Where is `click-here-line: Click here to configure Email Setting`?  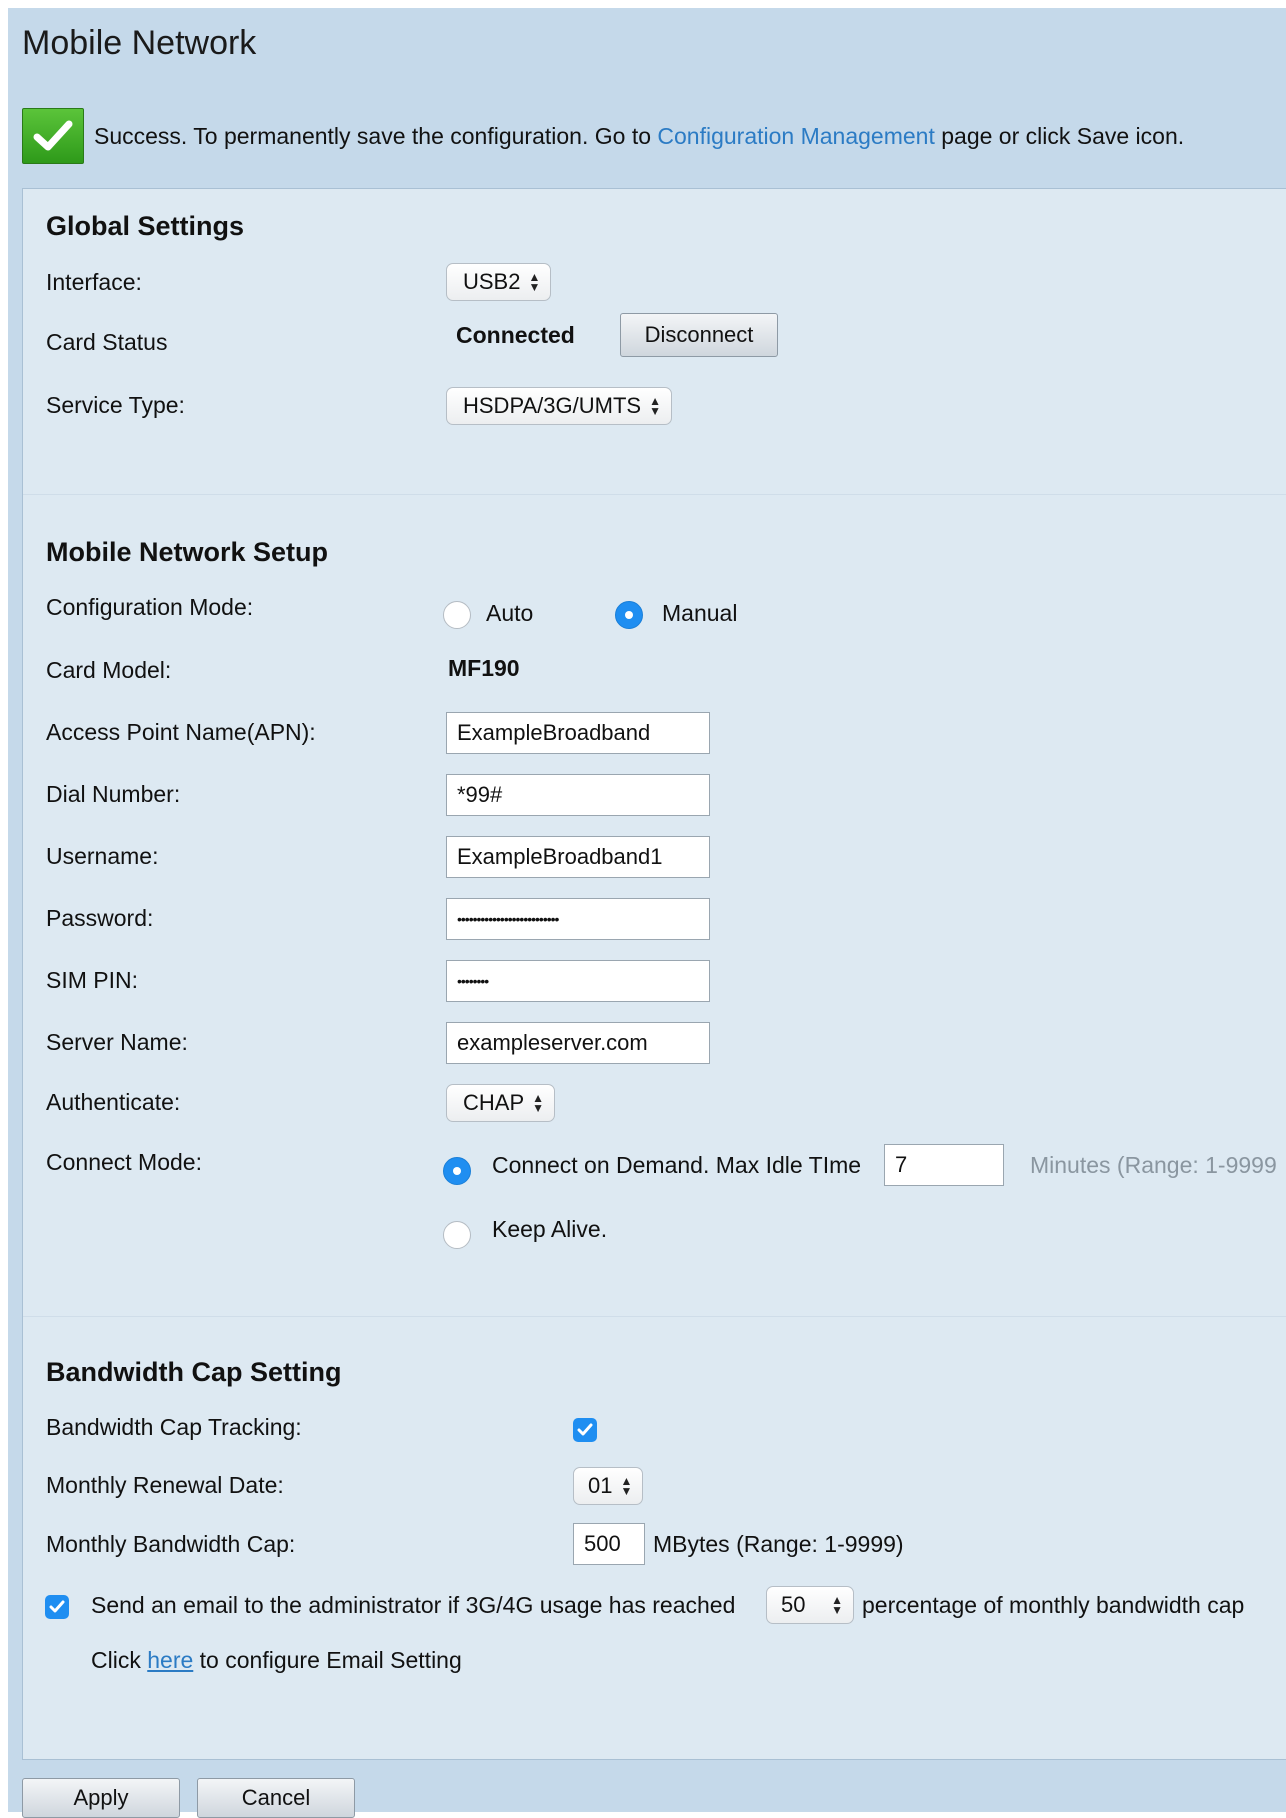
click-here-line: Click here to configure Email Setting is located at coordinates (276, 1660).